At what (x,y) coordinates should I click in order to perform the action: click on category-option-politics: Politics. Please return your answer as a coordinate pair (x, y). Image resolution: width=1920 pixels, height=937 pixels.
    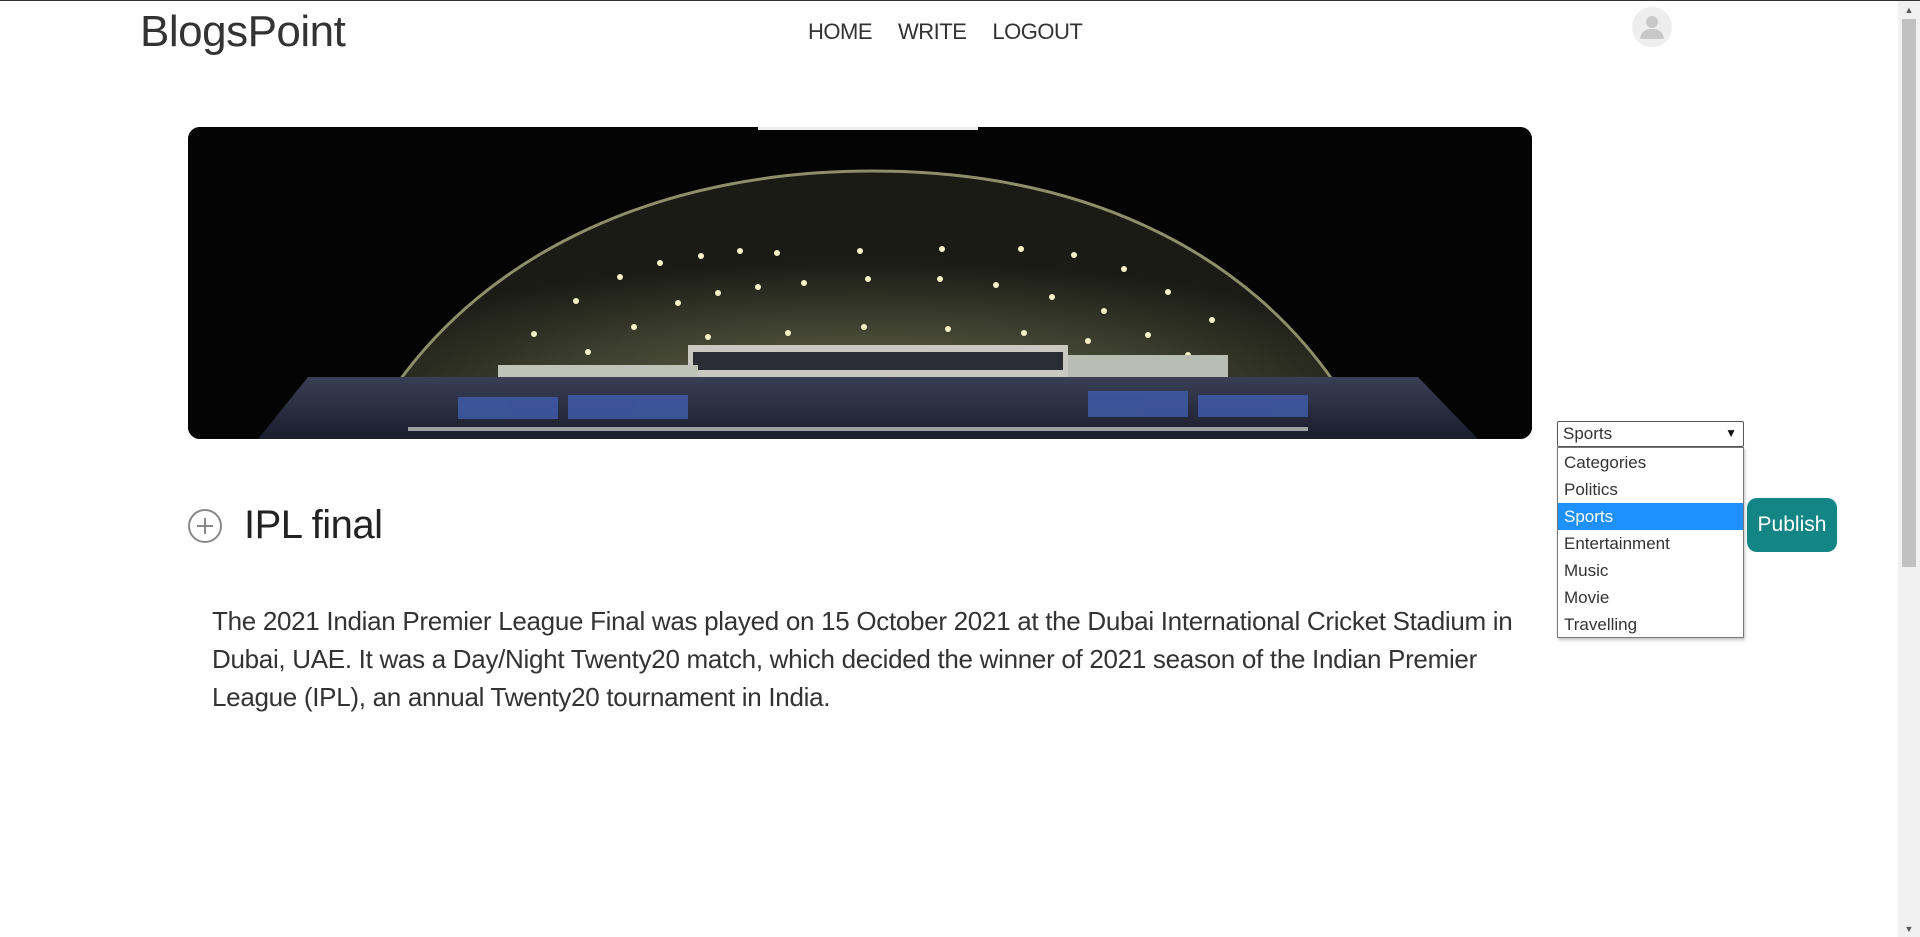
    Looking at the image, I should click on (1650, 489).